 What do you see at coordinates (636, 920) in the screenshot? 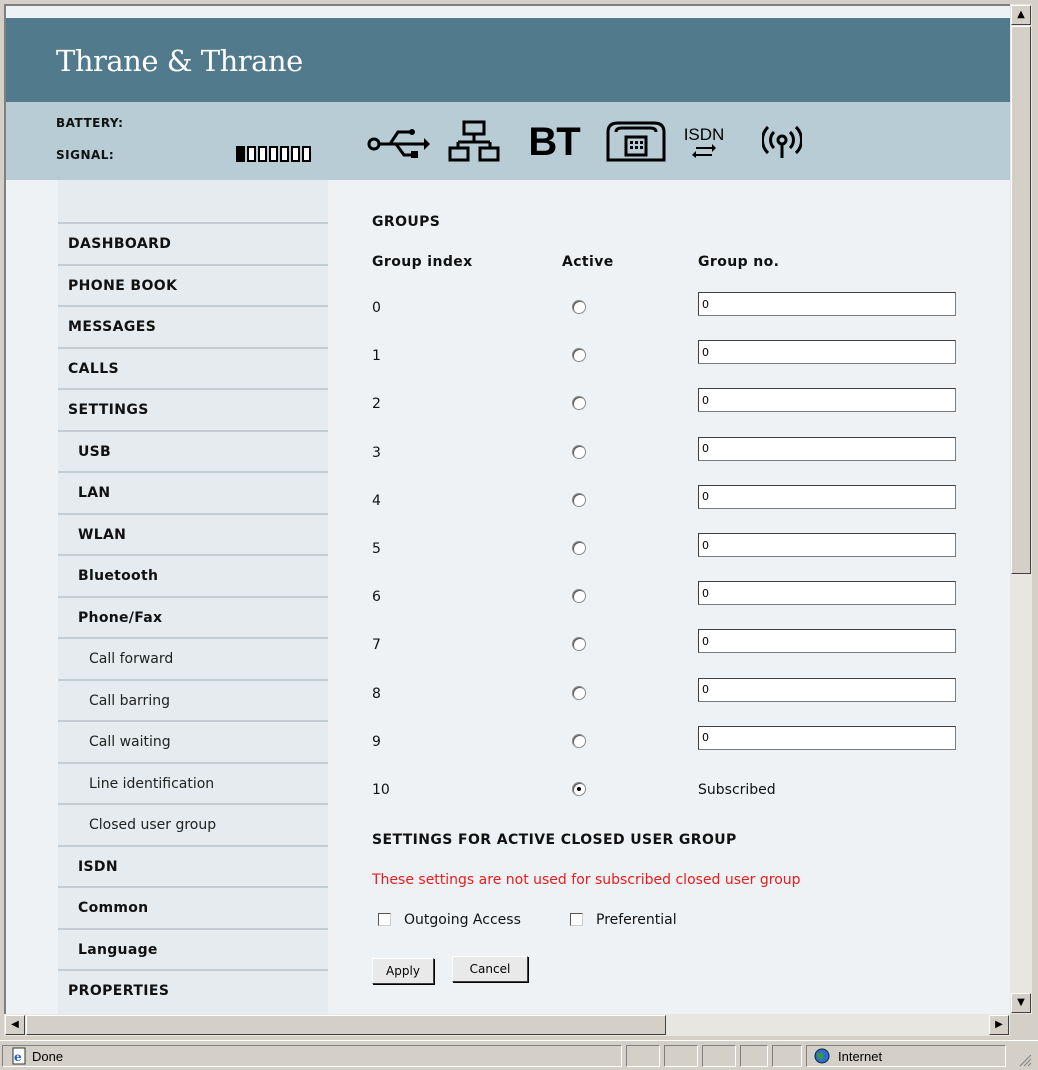
I see `preferential-label: Preferential` at bounding box center [636, 920].